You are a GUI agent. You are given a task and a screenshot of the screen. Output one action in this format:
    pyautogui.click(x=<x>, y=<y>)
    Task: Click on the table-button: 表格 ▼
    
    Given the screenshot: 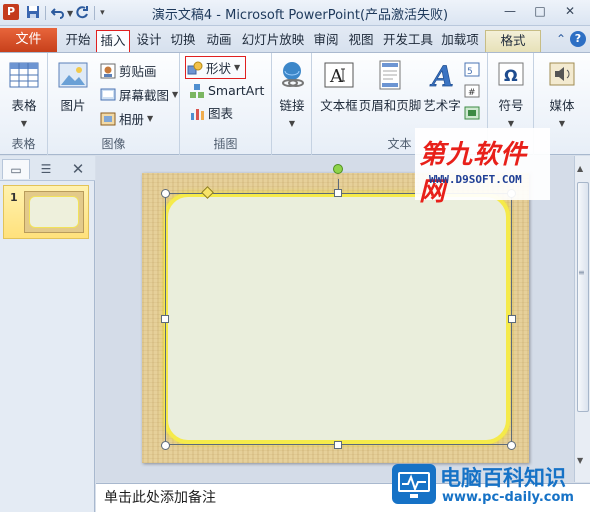 What is the action you would take?
    pyautogui.click(x=24, y=94)
    